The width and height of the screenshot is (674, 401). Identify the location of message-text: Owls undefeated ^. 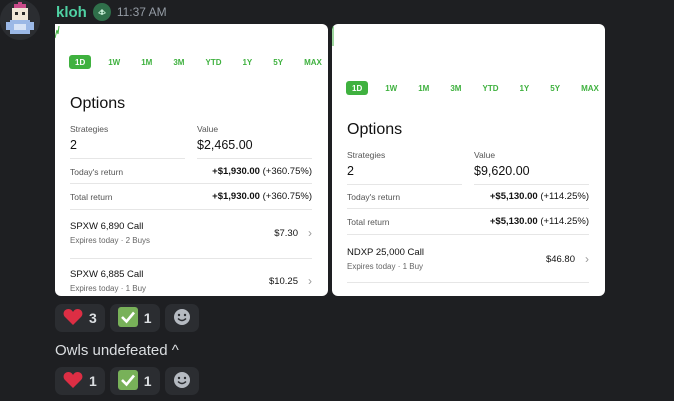
(117, 350).